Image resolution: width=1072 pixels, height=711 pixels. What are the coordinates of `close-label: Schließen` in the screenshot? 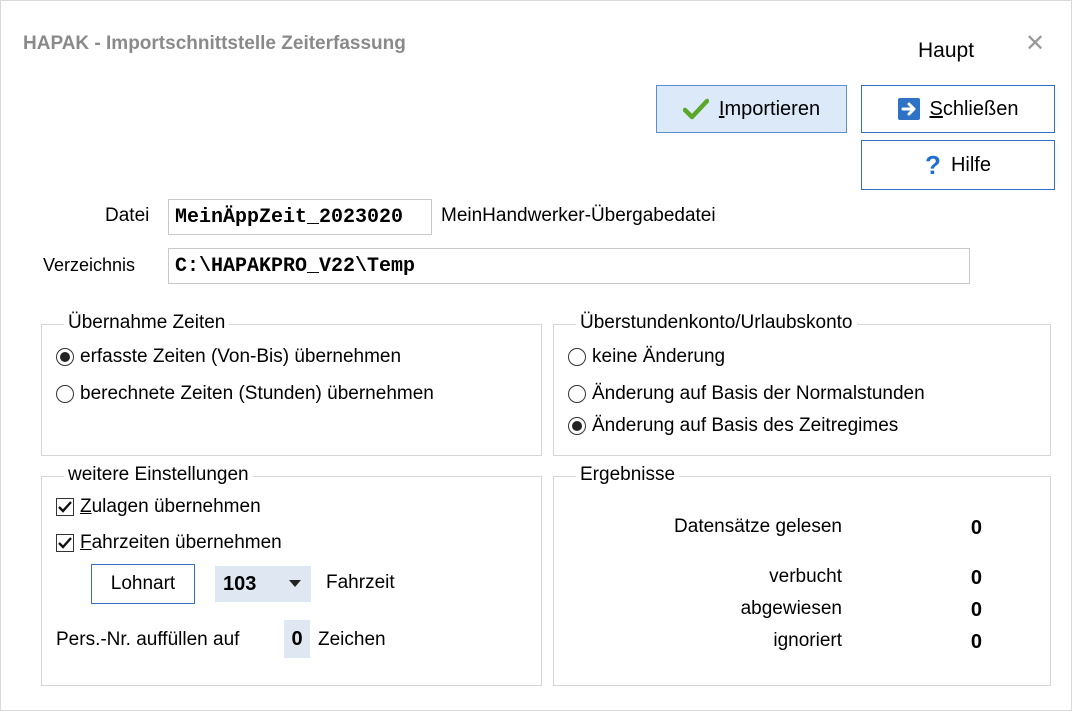 It's located at (974, 108).